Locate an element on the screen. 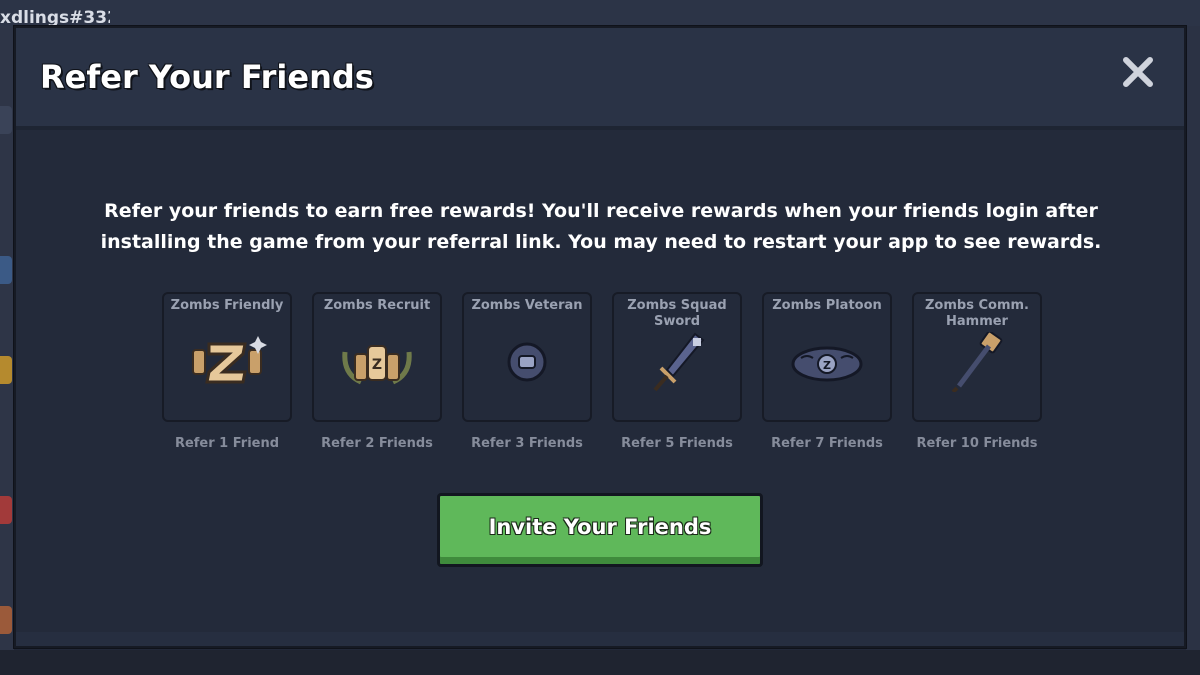  close-button is located at coordinates (1138, 72).